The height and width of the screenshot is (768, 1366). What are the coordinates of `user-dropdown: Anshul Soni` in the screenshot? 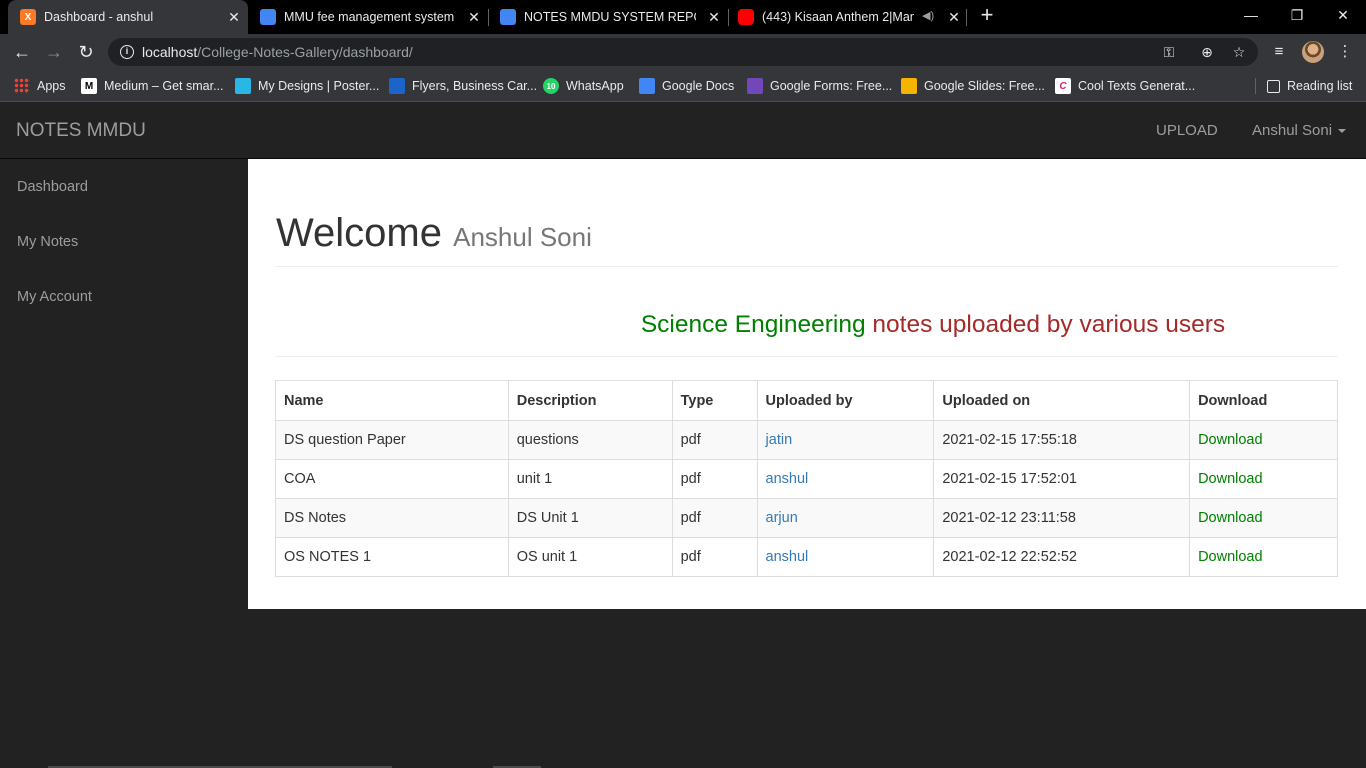 It's located at (1299, 130).